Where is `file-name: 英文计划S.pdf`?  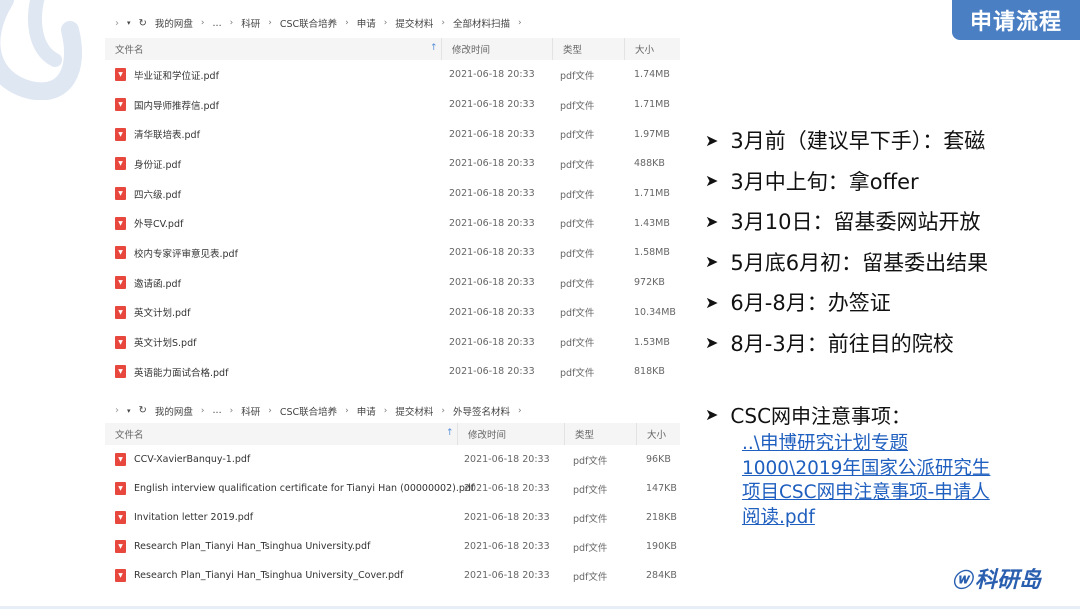
file-name: 英文计划S.pdf is located at coordinates (165, 344).